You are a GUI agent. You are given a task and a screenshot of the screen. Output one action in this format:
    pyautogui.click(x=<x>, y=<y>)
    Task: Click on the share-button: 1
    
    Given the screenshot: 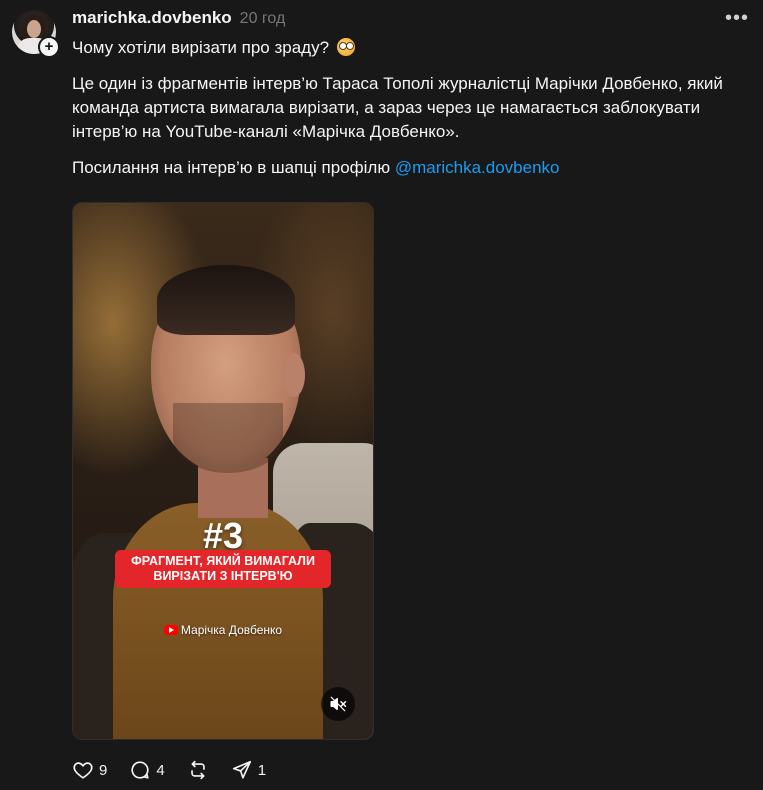 What is the action you would take?
    pyautogui.click(x=248, y=770)
    